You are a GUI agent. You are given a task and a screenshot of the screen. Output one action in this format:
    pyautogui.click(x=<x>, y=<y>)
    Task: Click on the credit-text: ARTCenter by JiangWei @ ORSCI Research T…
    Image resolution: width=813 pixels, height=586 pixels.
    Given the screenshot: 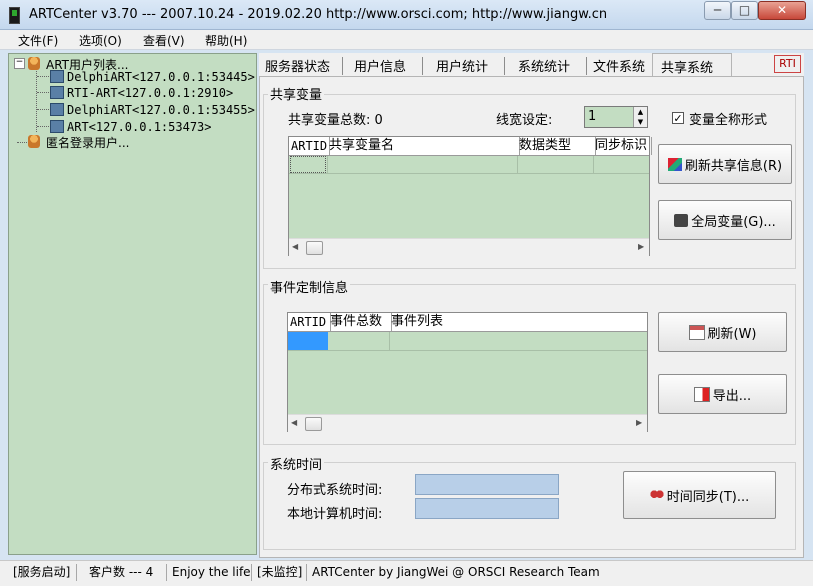 What is the action you would take?
    pyautogui.click(x=456, y=572)
    